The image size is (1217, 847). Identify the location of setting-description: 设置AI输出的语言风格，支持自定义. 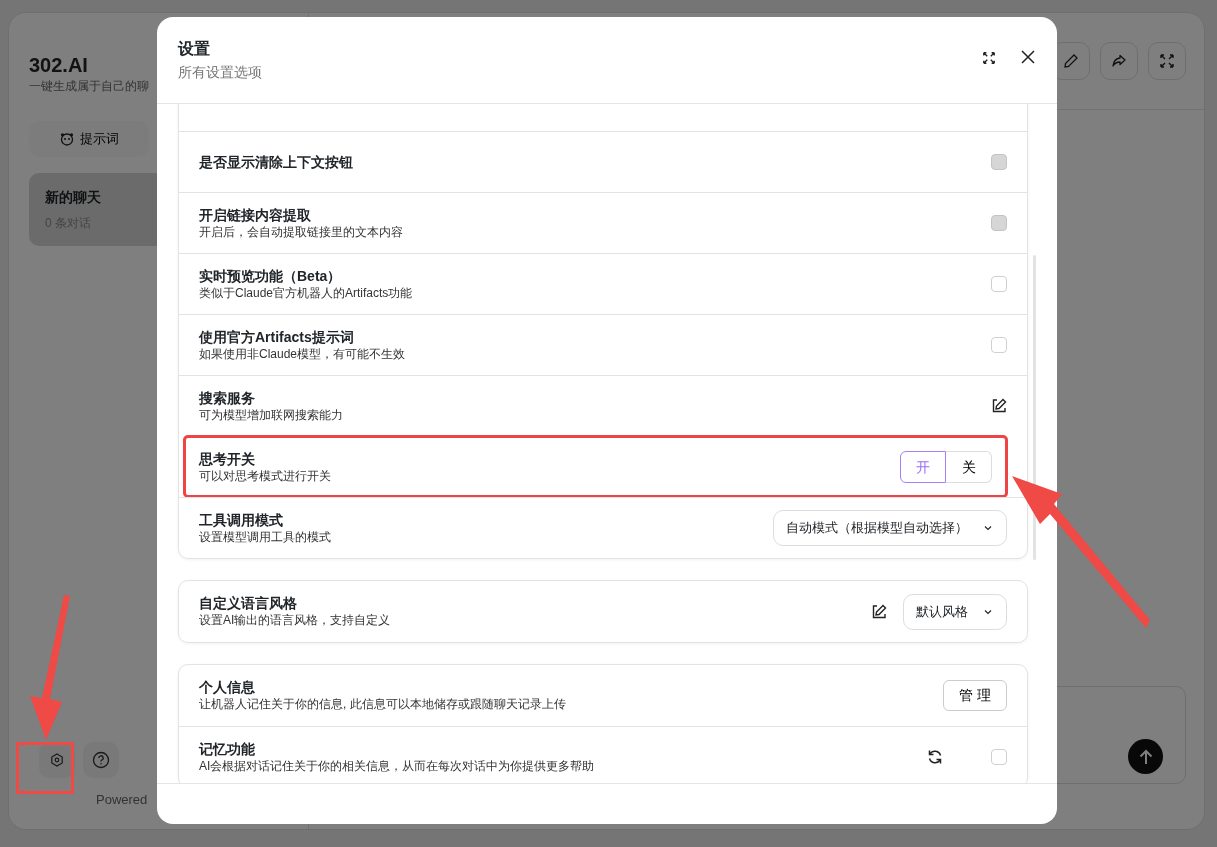
(295, 620).